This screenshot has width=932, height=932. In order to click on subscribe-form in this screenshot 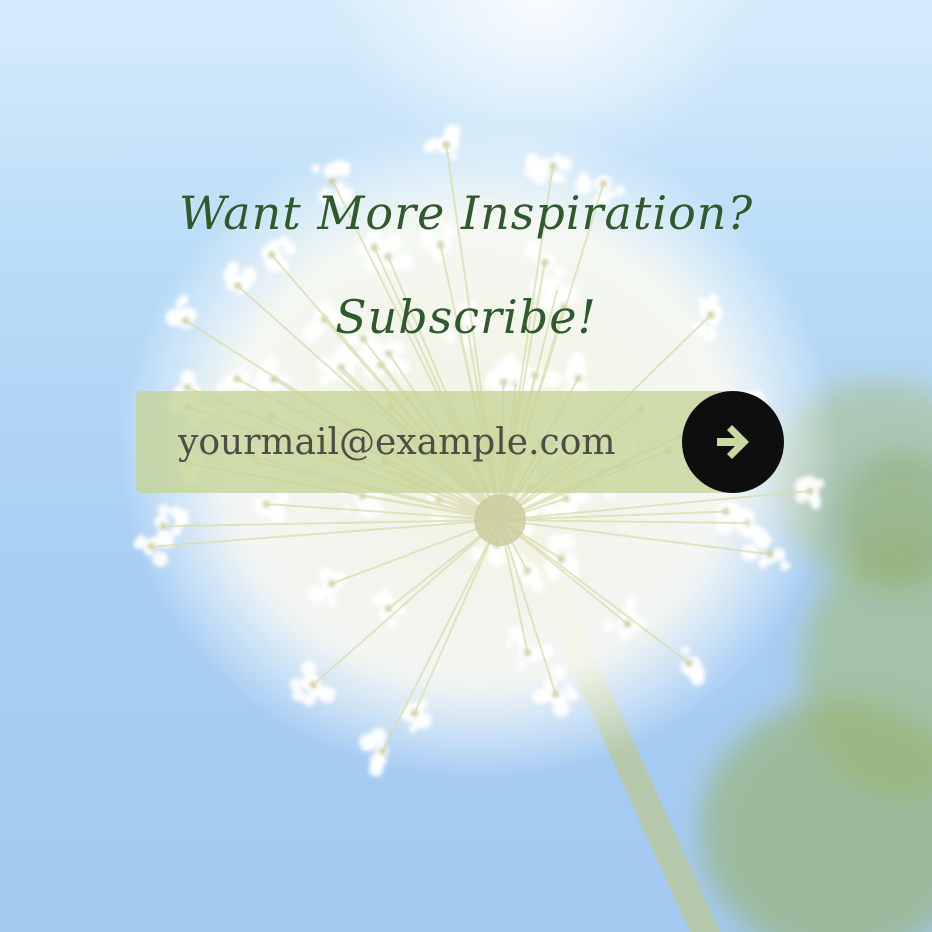, I will do `click(460, 442)`.